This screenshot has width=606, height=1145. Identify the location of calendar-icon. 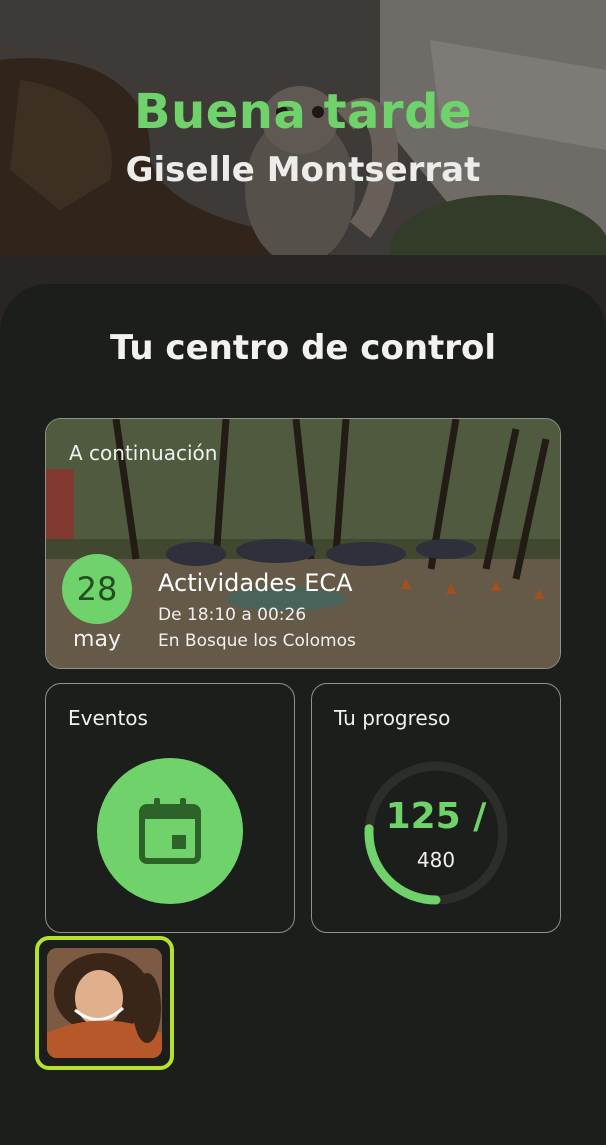
(170, 831).